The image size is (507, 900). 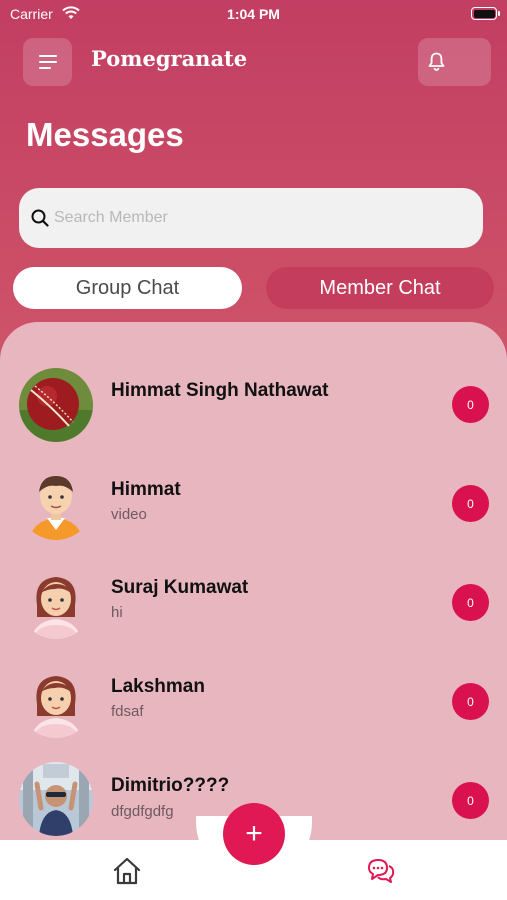 I want to click on chat-list-item: Himmat Singh Nathawat 0, so click(x=253, y=417).